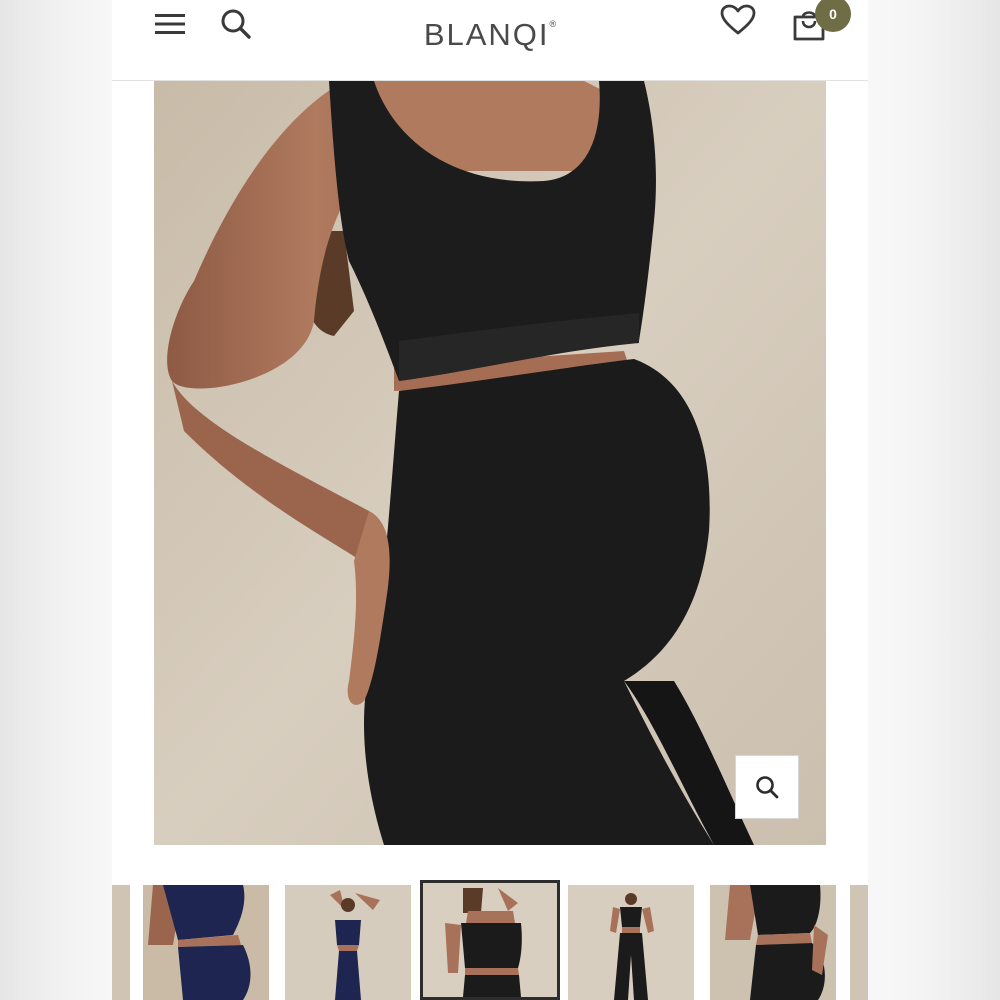  I want to click on wishlist-button, so click(738, 20).